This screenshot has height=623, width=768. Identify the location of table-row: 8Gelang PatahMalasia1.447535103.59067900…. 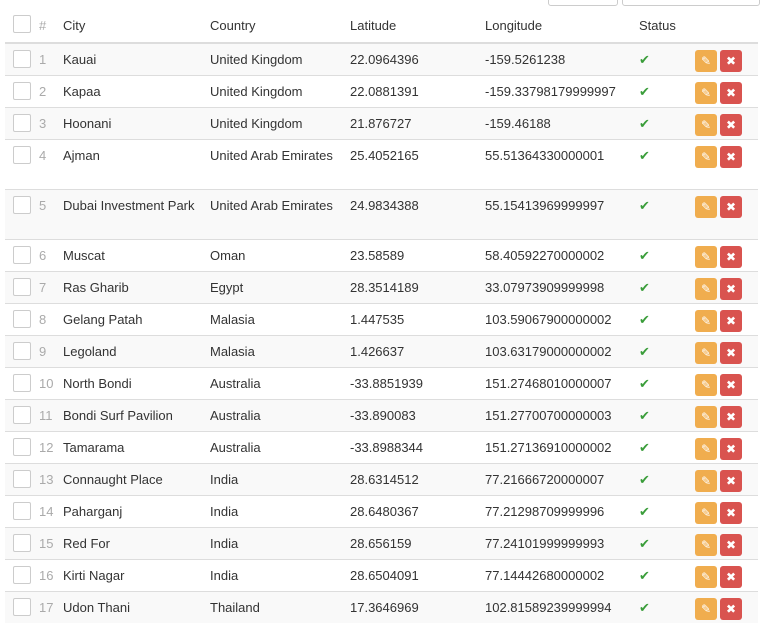
(381, 320).